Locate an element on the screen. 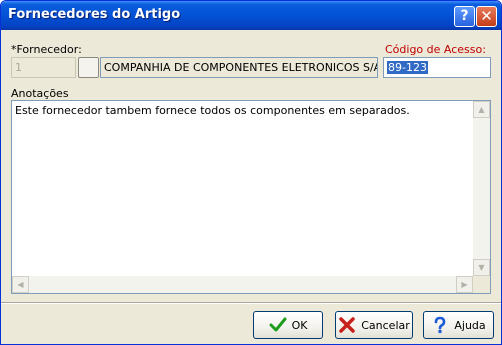 Image resolution: width=502 pixels, height=345 pixels. supplier-code-field: 1 is located at coordinates (43, 67).